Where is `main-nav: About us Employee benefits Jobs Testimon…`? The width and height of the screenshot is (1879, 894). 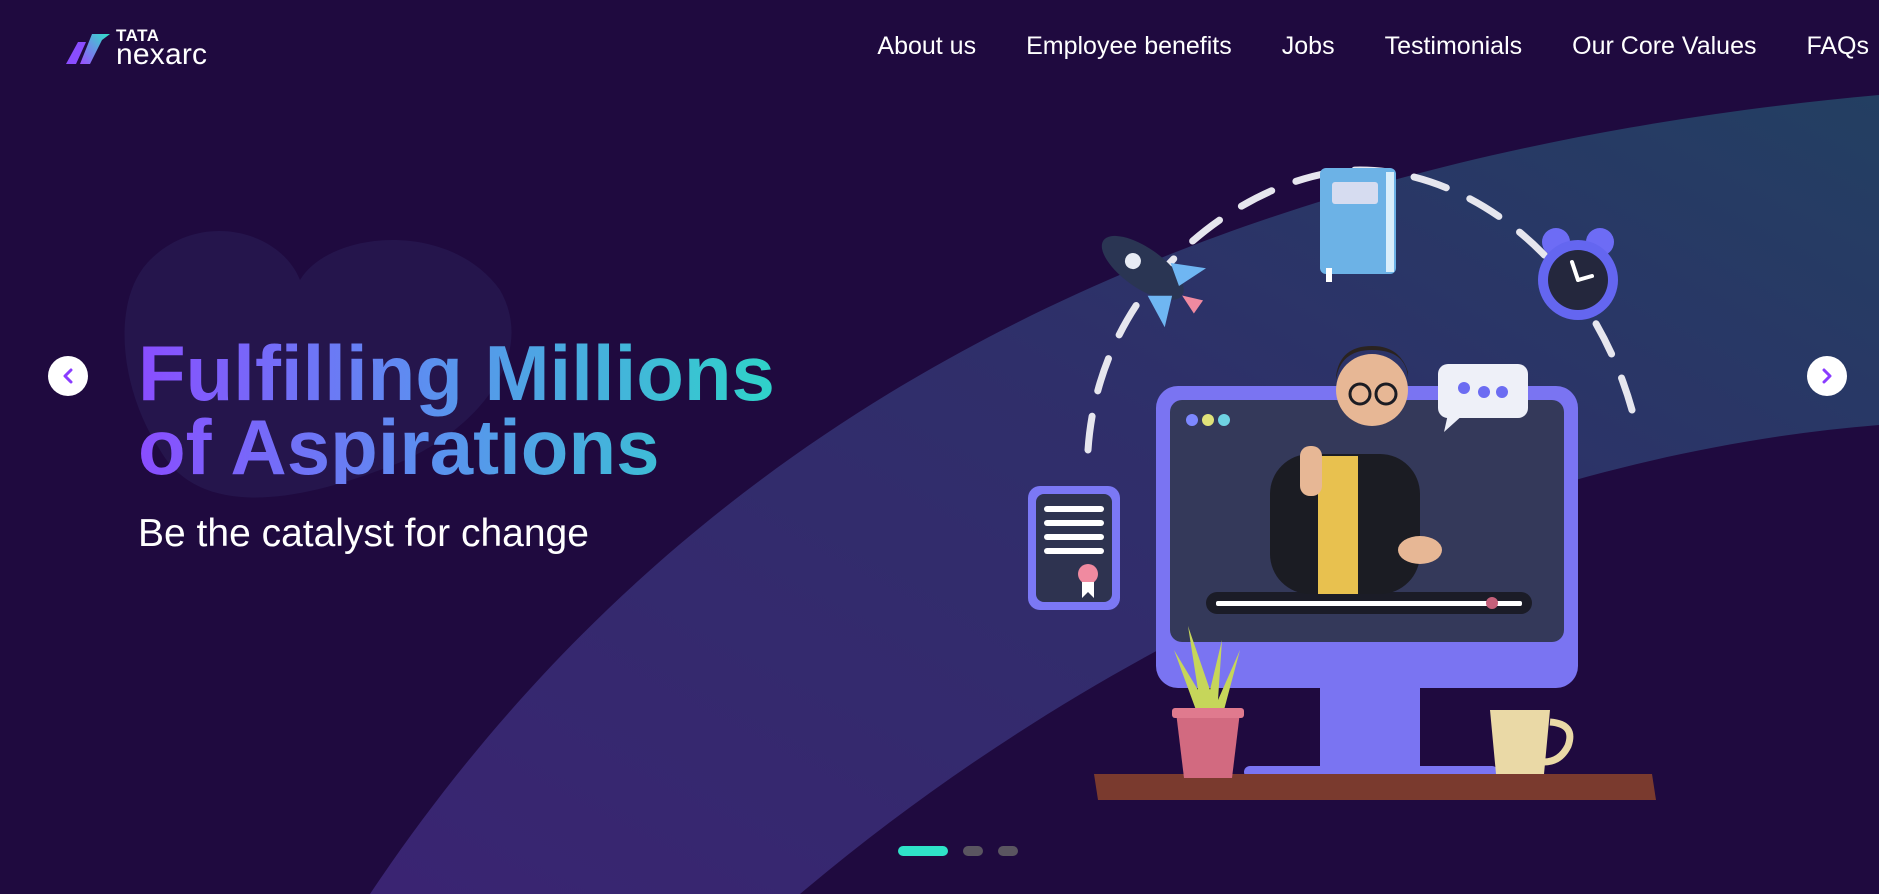 main-nav: About us Employee benefits Jobs Testimon… is located at coordinates (1348, 46).